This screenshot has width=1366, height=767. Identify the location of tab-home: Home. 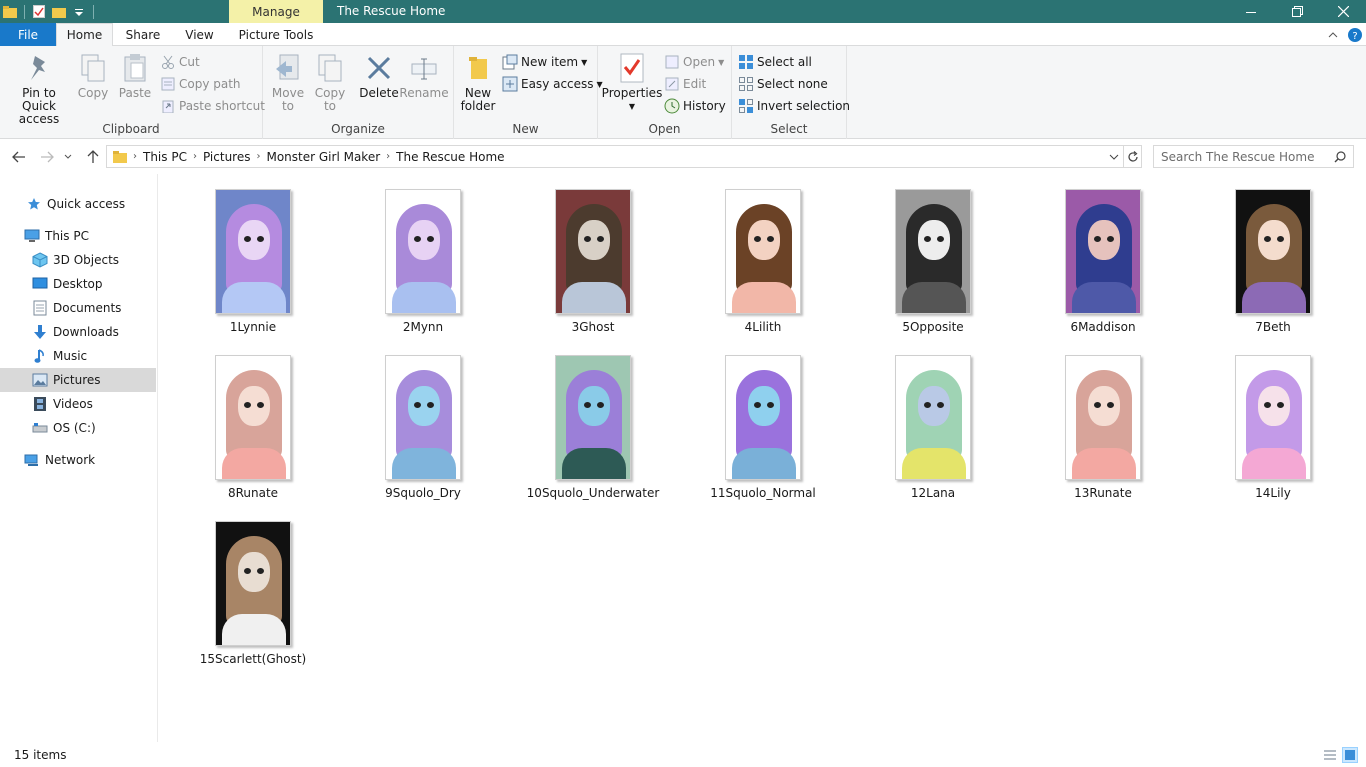
(84, 35).